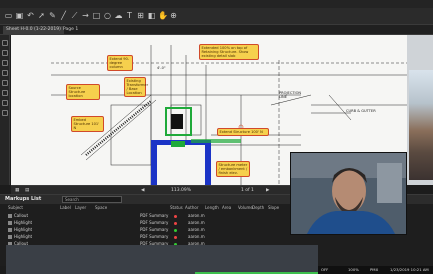 This screenshot has height=274, width=433. What do you see at coordinates (273, 208) in the screenshot?
I see `column-header: Slope` at bounding box center [273, 208].